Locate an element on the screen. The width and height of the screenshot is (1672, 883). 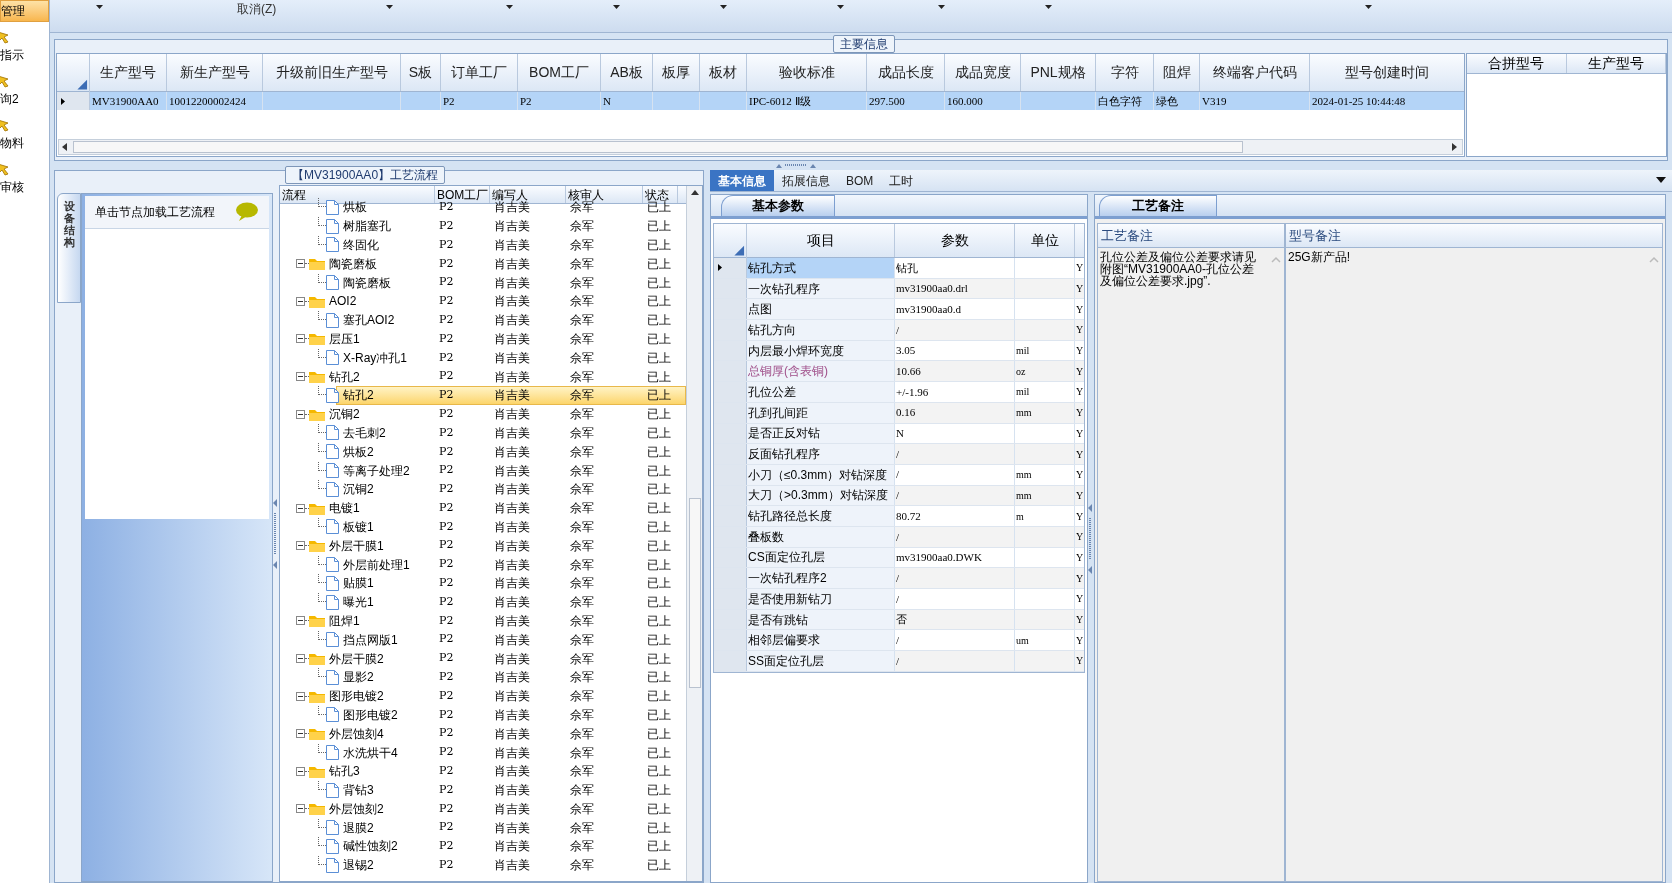
tree-node-label: 贴膜1 is located at coordinates (358, 583).